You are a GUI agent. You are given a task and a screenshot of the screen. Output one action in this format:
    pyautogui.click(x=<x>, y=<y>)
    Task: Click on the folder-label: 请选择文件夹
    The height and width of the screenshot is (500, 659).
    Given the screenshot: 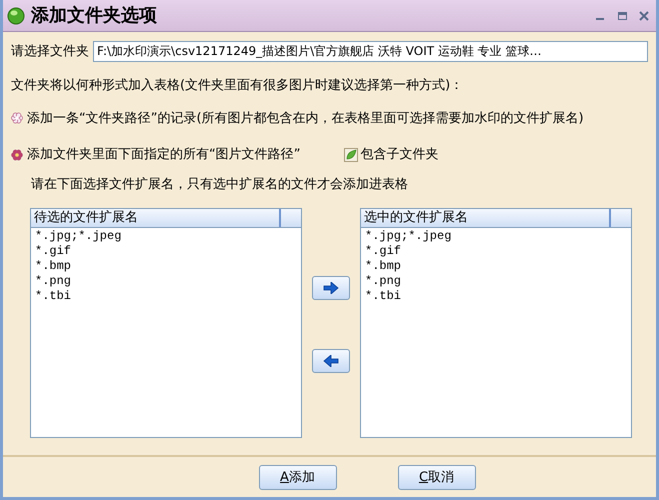 What is the action you would take?
    pyautogui.click(x=50, y=51)
    